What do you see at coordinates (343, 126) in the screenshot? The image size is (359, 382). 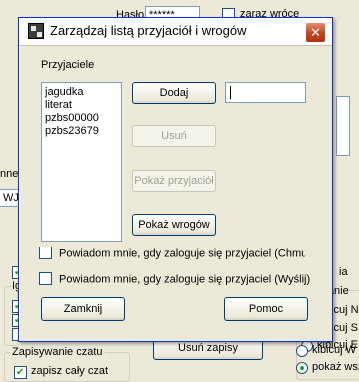 I see `bg-right-scroll-edge` at bounding box center [343, 126].